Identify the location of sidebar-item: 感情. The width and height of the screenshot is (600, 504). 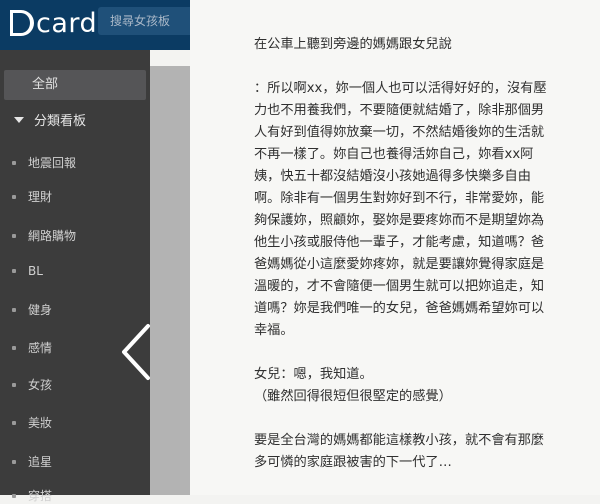
(32, 347).